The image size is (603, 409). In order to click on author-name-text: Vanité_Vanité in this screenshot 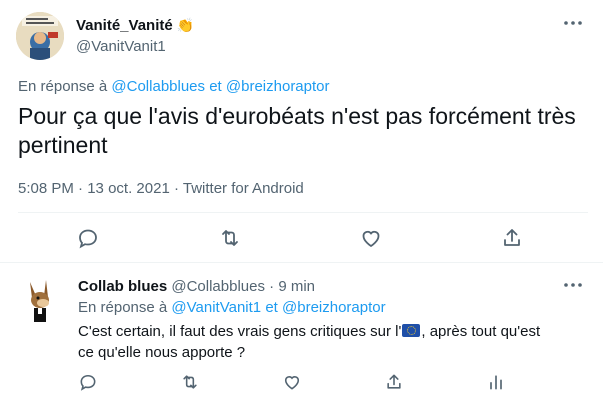, I will do `click(124, 25)`.